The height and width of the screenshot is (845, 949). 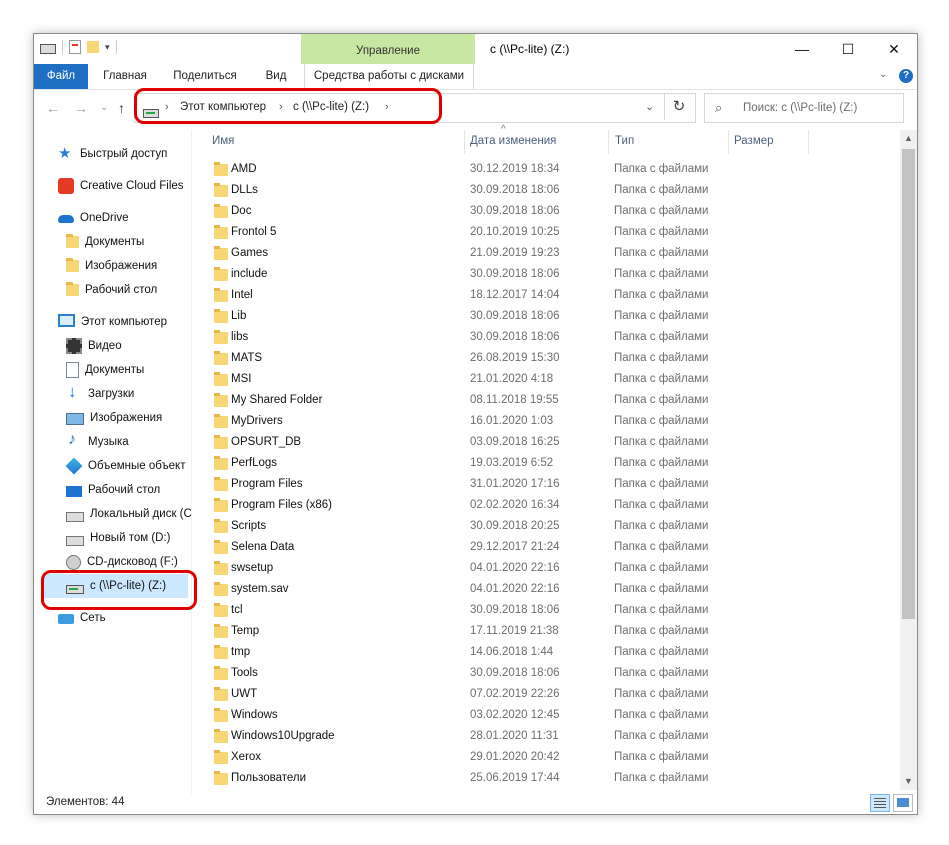 What do you see at coordinates (802, 49) in the screenshot?
I see `minimize-button: —` at bounding box center [802, 49].